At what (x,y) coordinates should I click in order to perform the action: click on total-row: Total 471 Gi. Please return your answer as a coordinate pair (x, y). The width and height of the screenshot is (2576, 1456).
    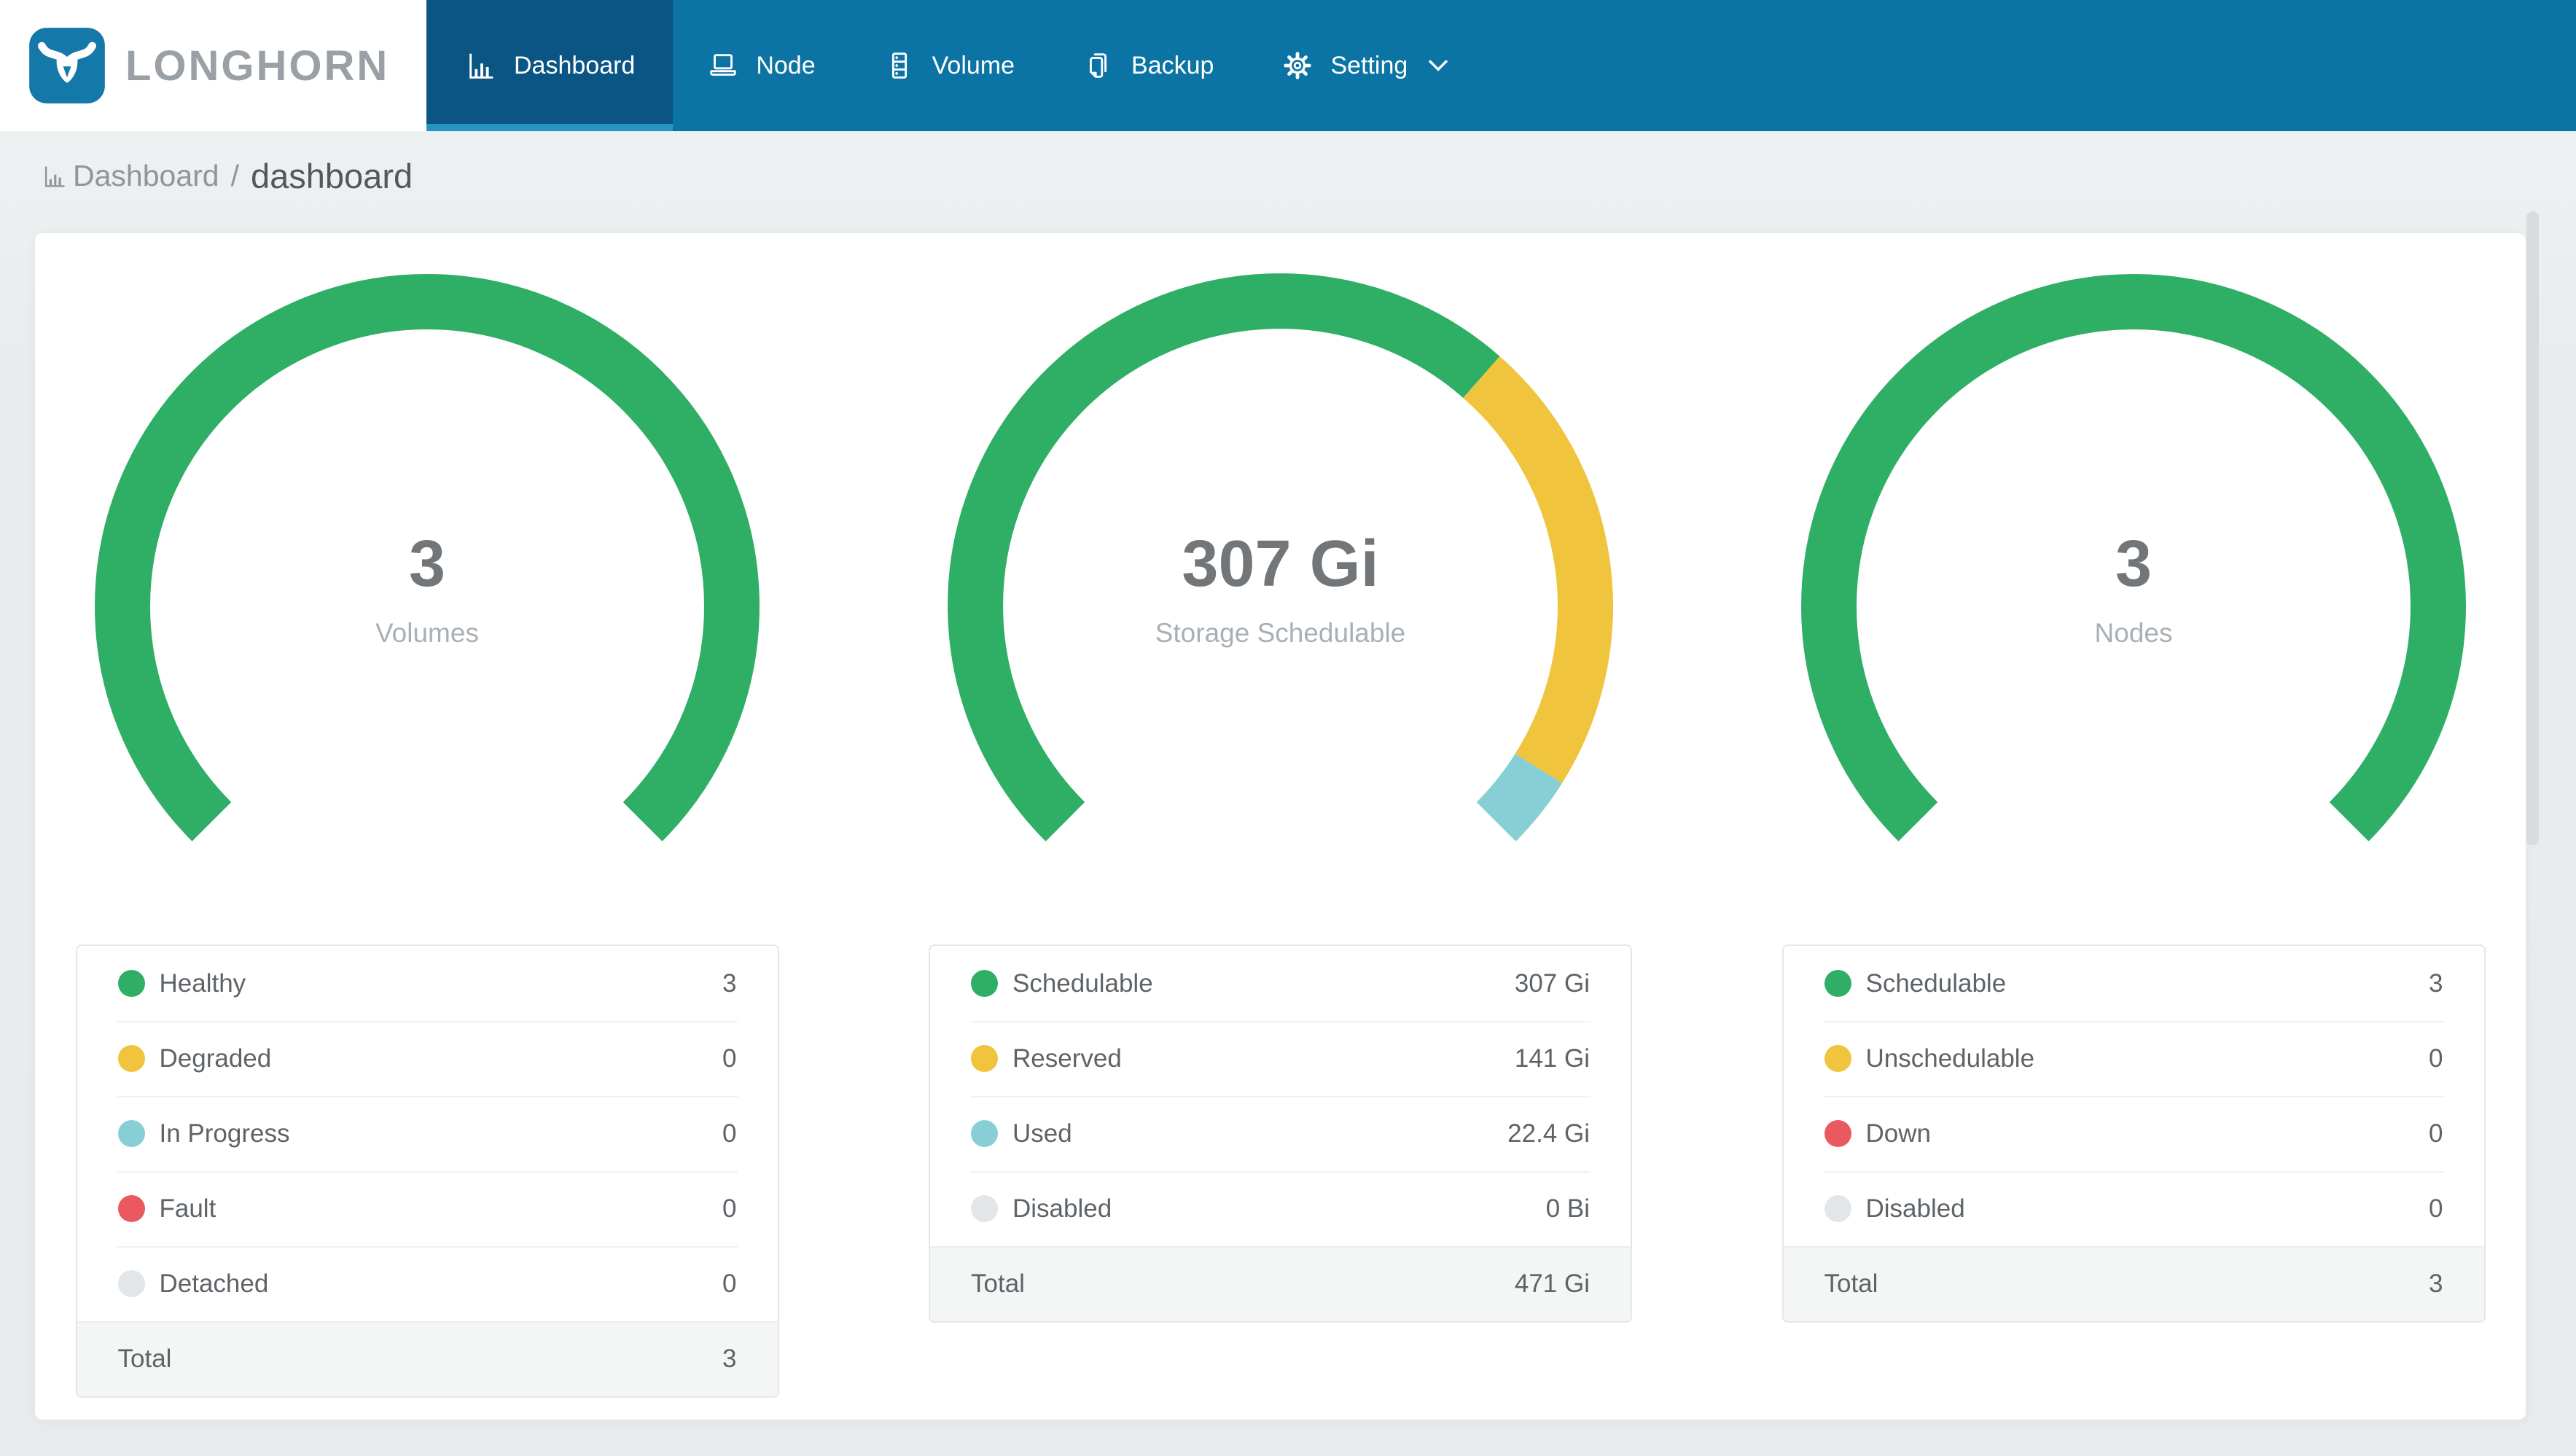
    Looking at the image, I should click on (1280, 1283).